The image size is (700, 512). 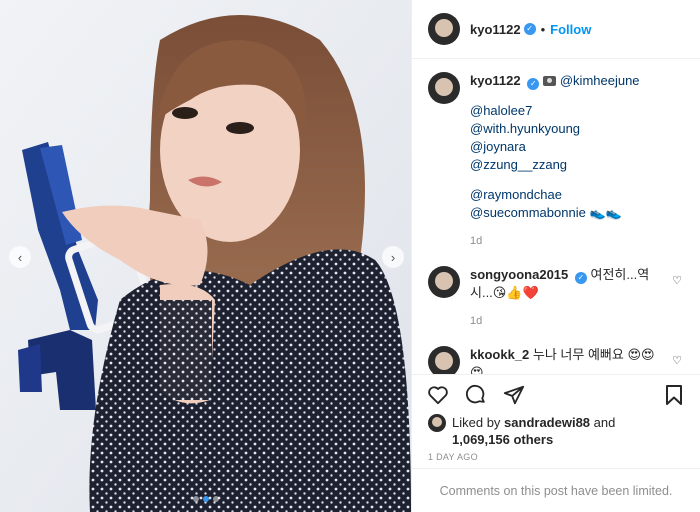 I want to click on commenter-username: kkookk_2, so click(x=499, y=354).